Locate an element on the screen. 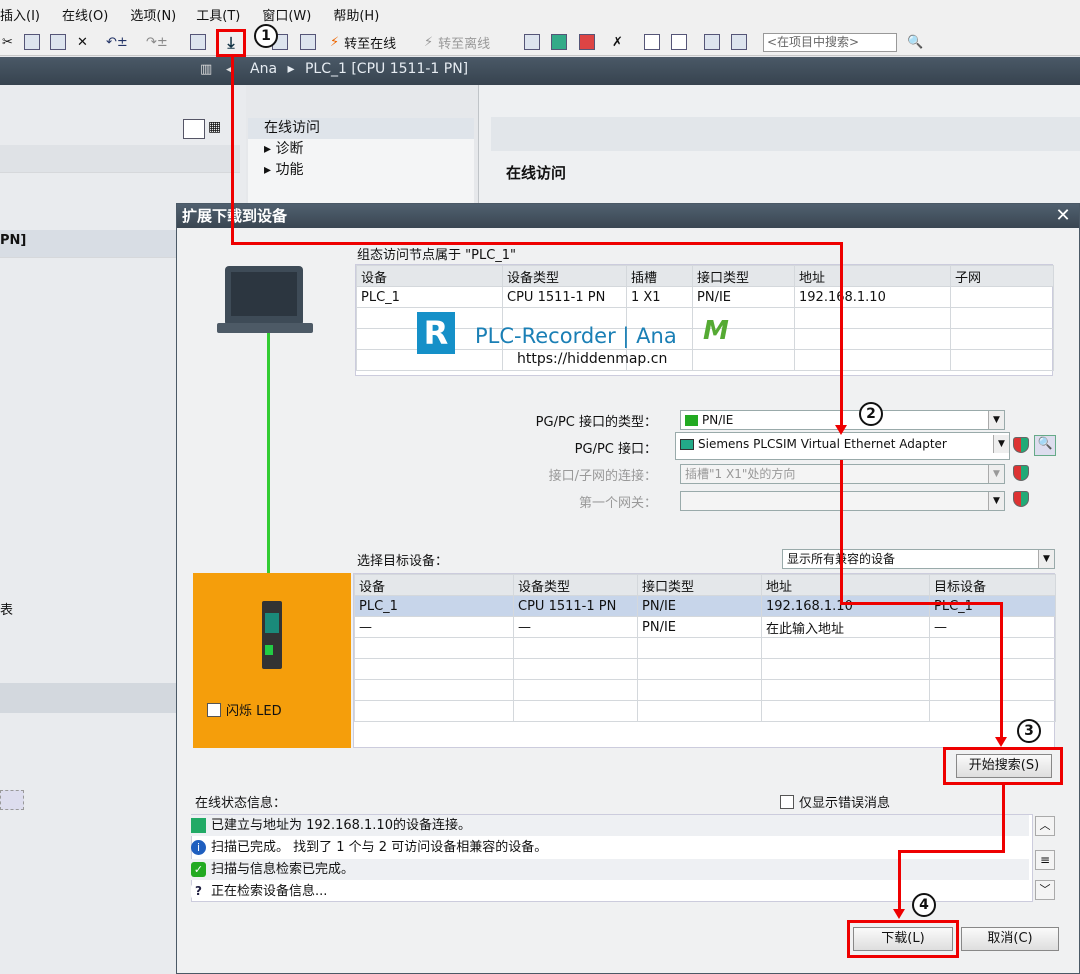 This screenshot has height=974, width=1080. start-cpu-icon is located at coordinates (559, 42).